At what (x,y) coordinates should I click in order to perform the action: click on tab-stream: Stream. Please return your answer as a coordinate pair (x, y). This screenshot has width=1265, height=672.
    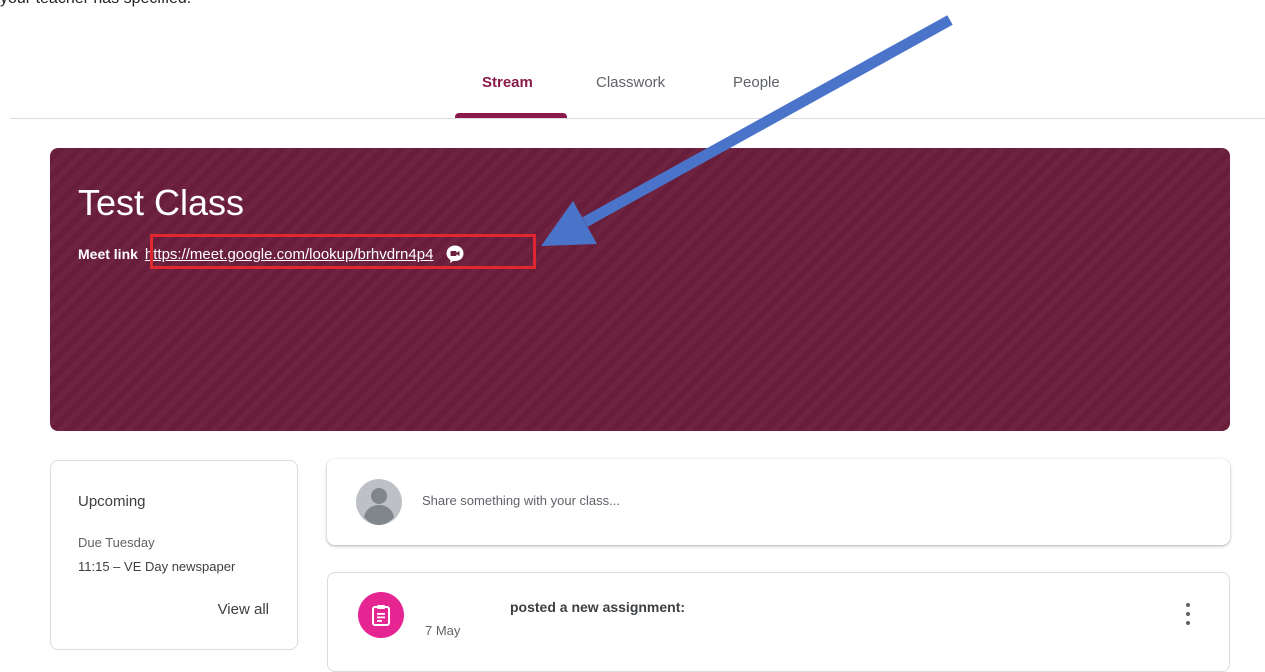
    Looking at the image, I should click on (507, 82).